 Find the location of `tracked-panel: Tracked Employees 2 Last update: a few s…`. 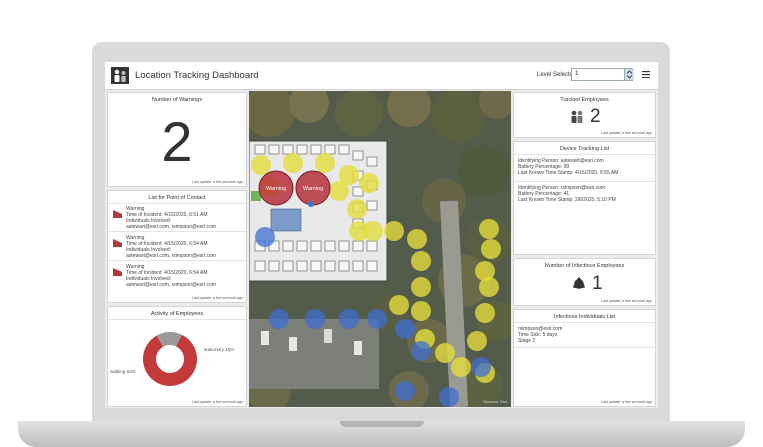

tracked-panel: Tracked Employees 2 Last update: a few s… is located at coordinates (584, 115).